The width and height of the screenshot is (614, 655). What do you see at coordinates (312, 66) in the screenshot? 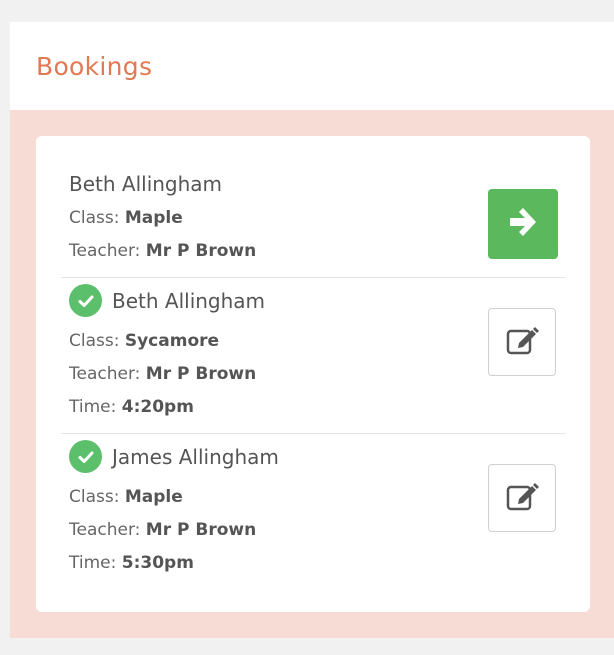
I see `panel-header: Bookings` at bounding box center [312, 66].